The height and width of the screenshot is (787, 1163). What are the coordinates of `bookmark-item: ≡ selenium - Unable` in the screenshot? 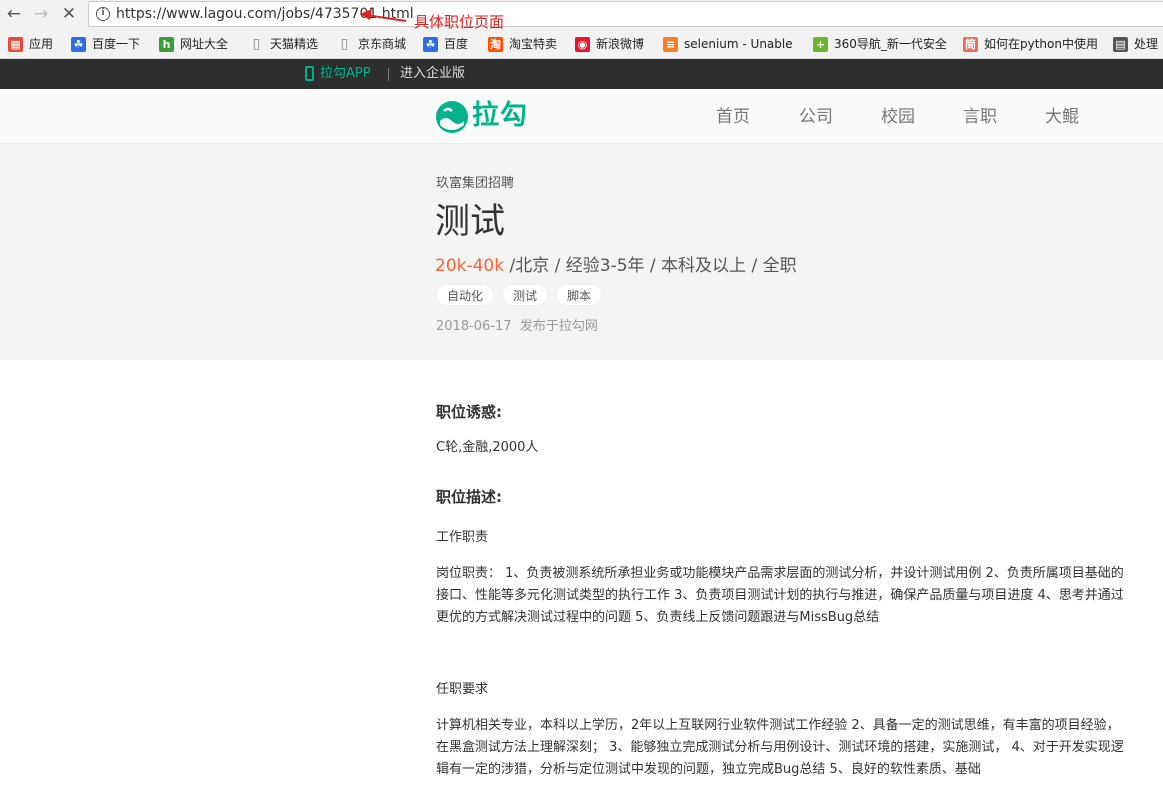 It's located at (728, 44).